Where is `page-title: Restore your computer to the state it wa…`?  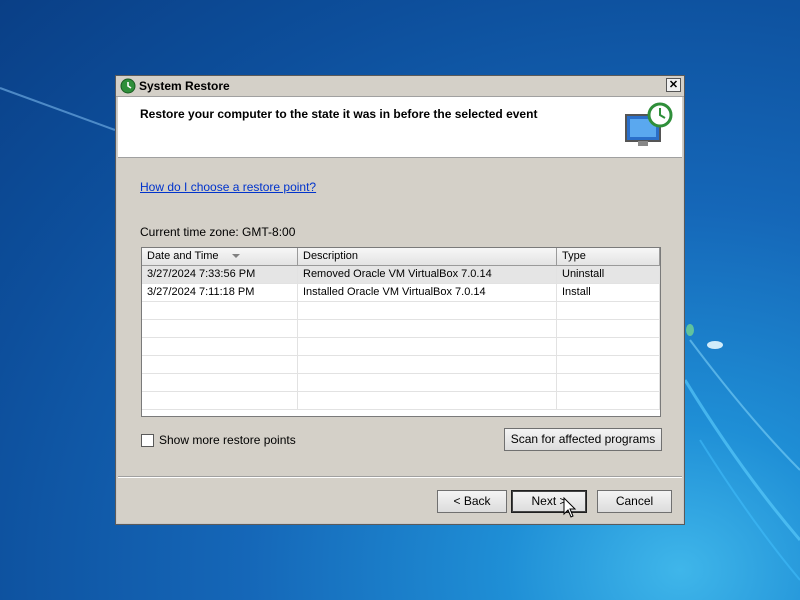 page-title: Restore your computer to the state it wa… is located at coordinates (339, 114).